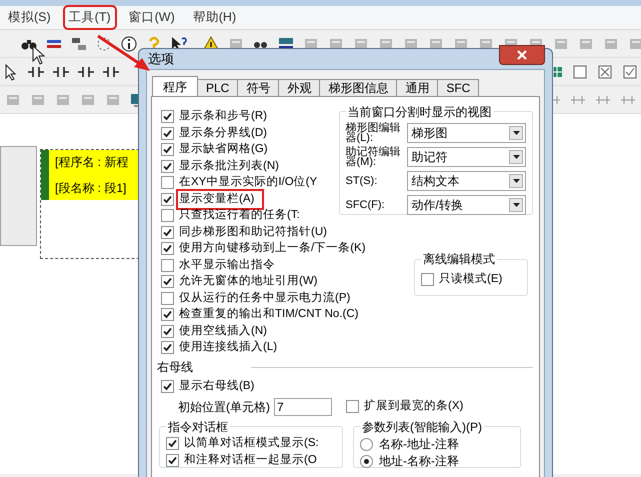  Describe the element at coordinates (227, 265) in the screenshot. I see `option-label: 水平显示输出指令` at that location.